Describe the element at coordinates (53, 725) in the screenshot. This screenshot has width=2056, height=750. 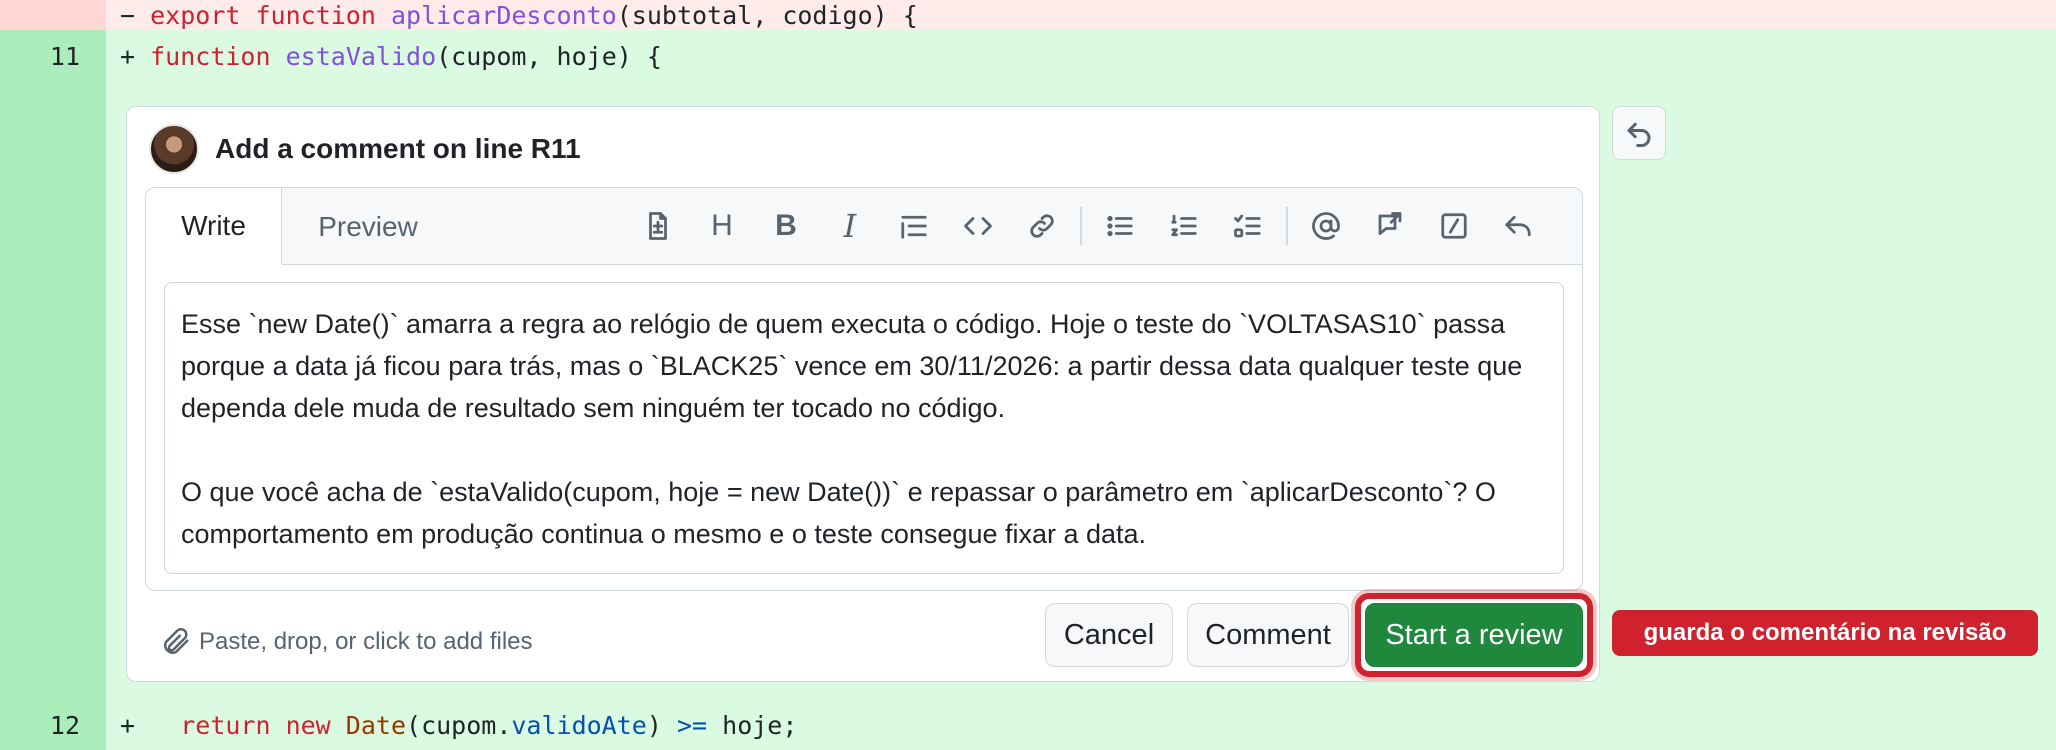
I see `line-number: 12` at that location.